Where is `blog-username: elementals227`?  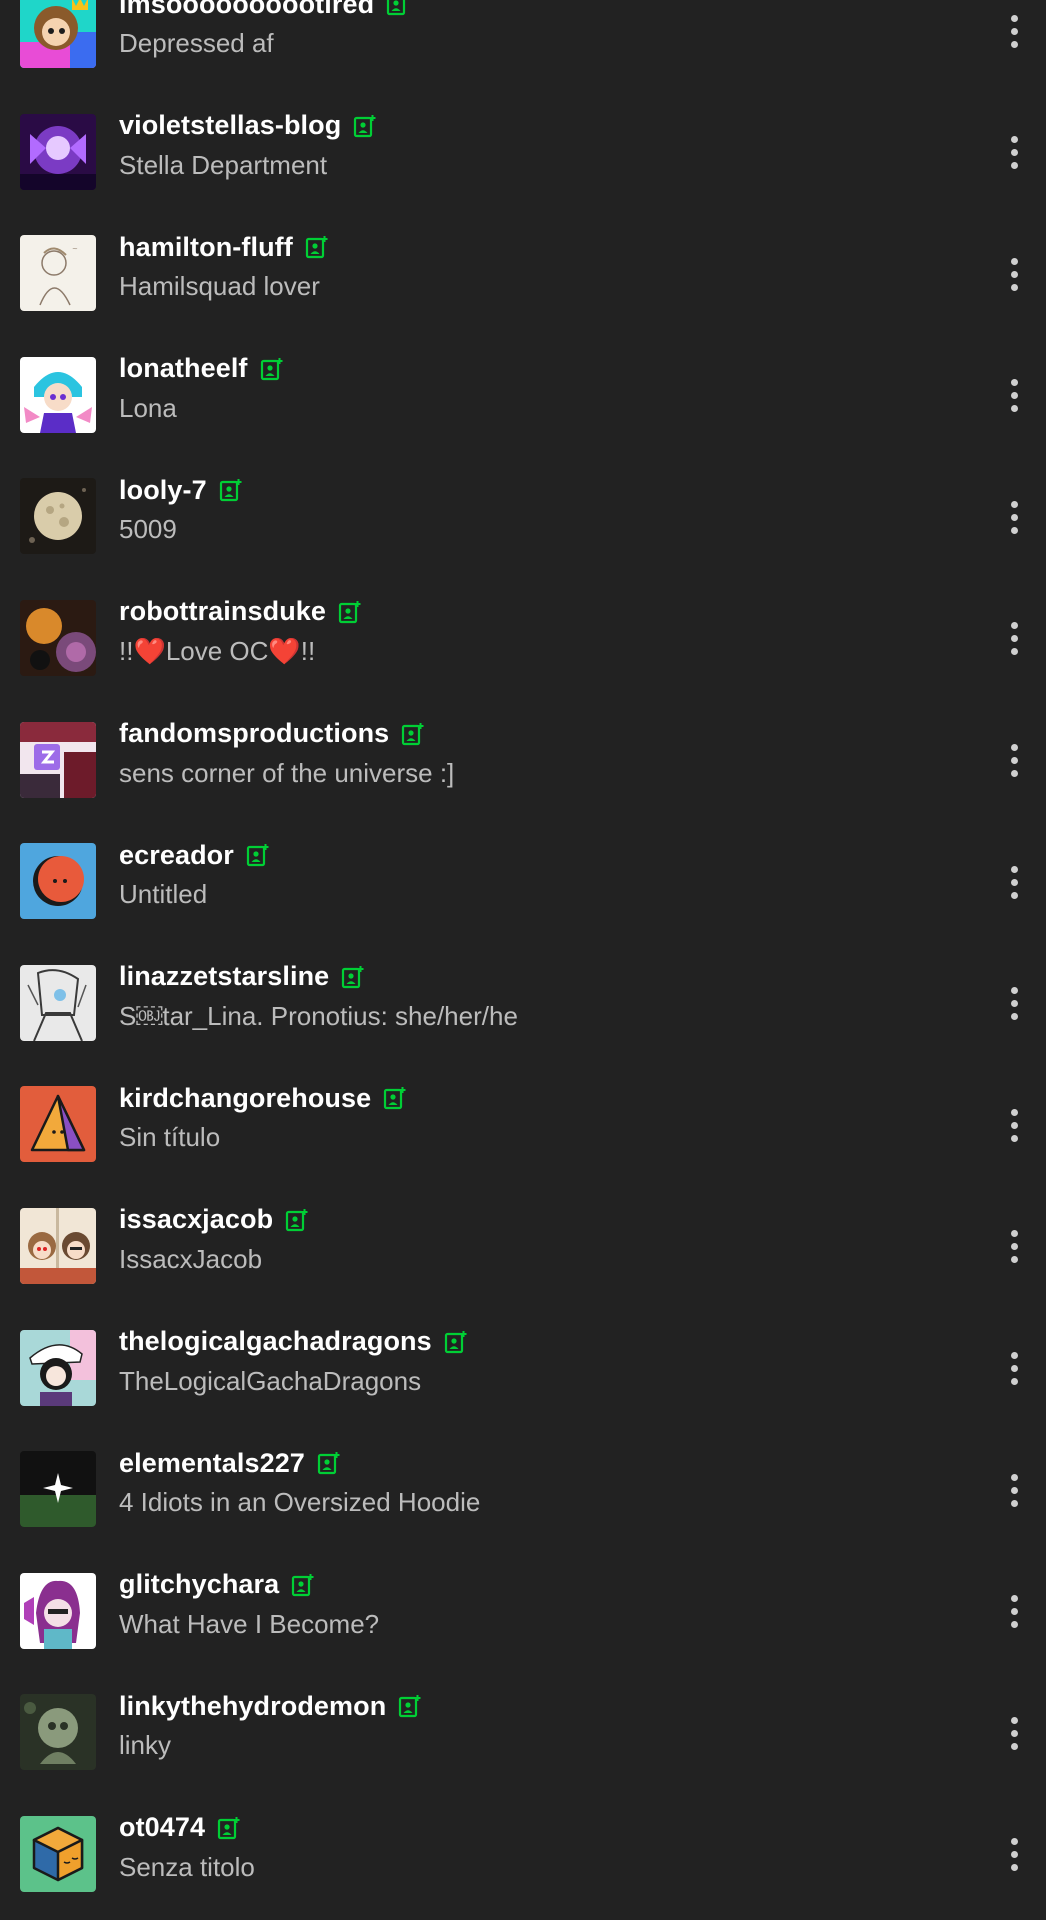 blog-username: elementals227 is located at coordinates (212, 1463).